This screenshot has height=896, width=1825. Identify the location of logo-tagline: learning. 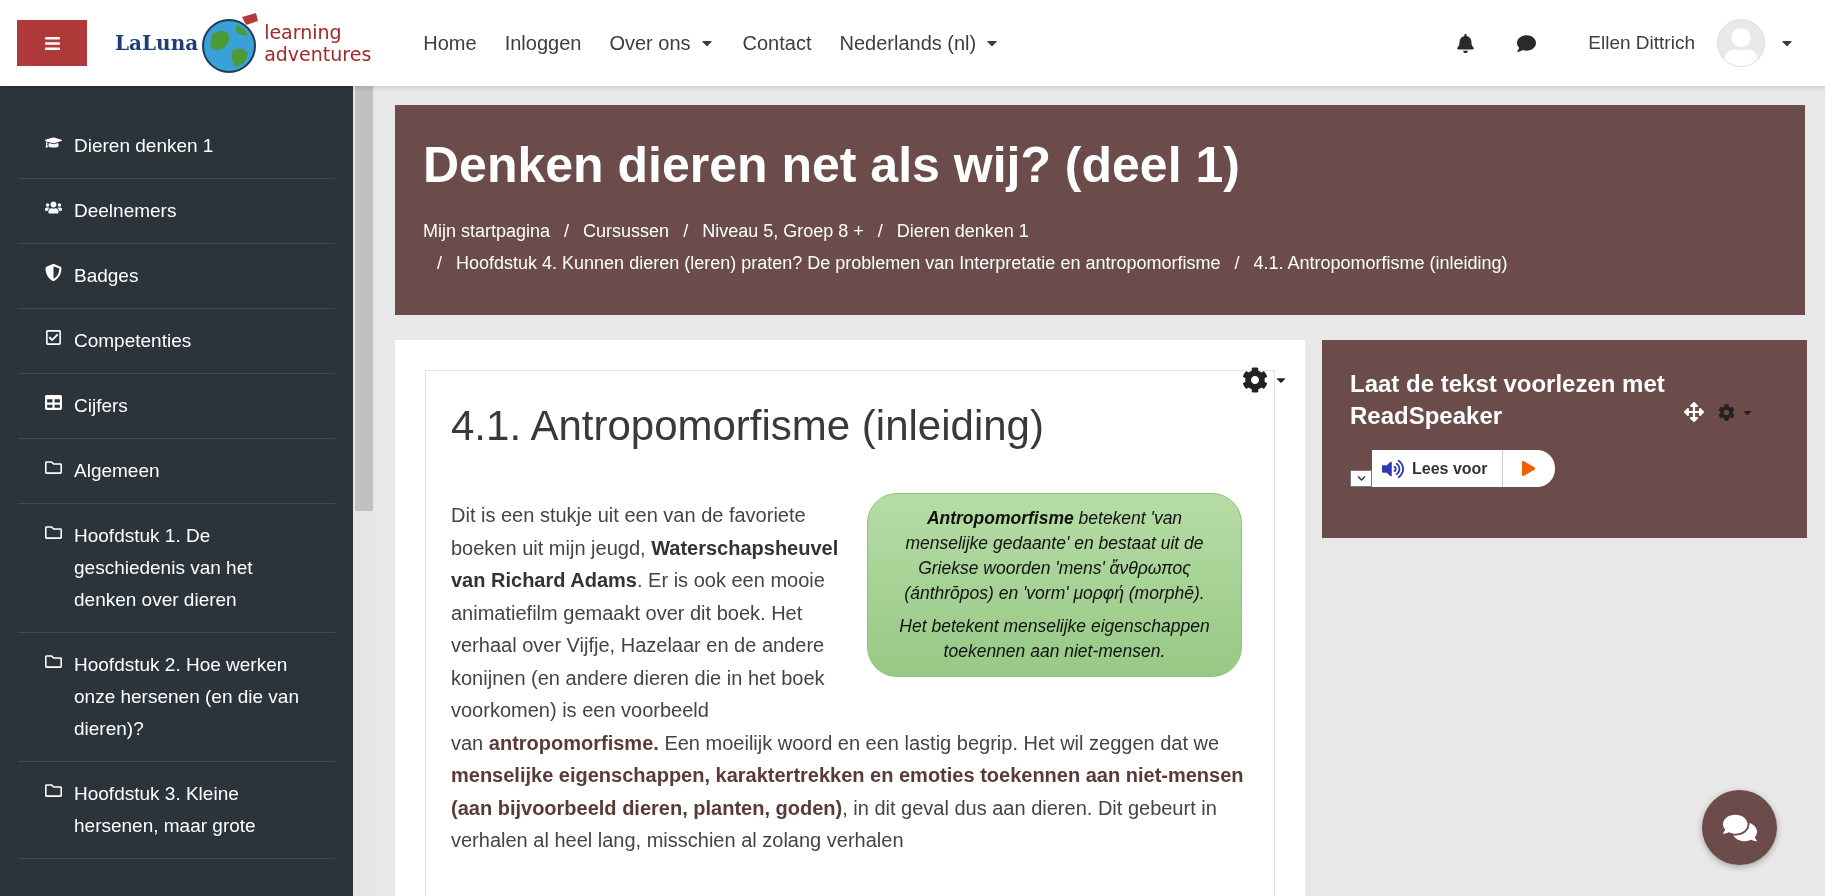
(303, 32).